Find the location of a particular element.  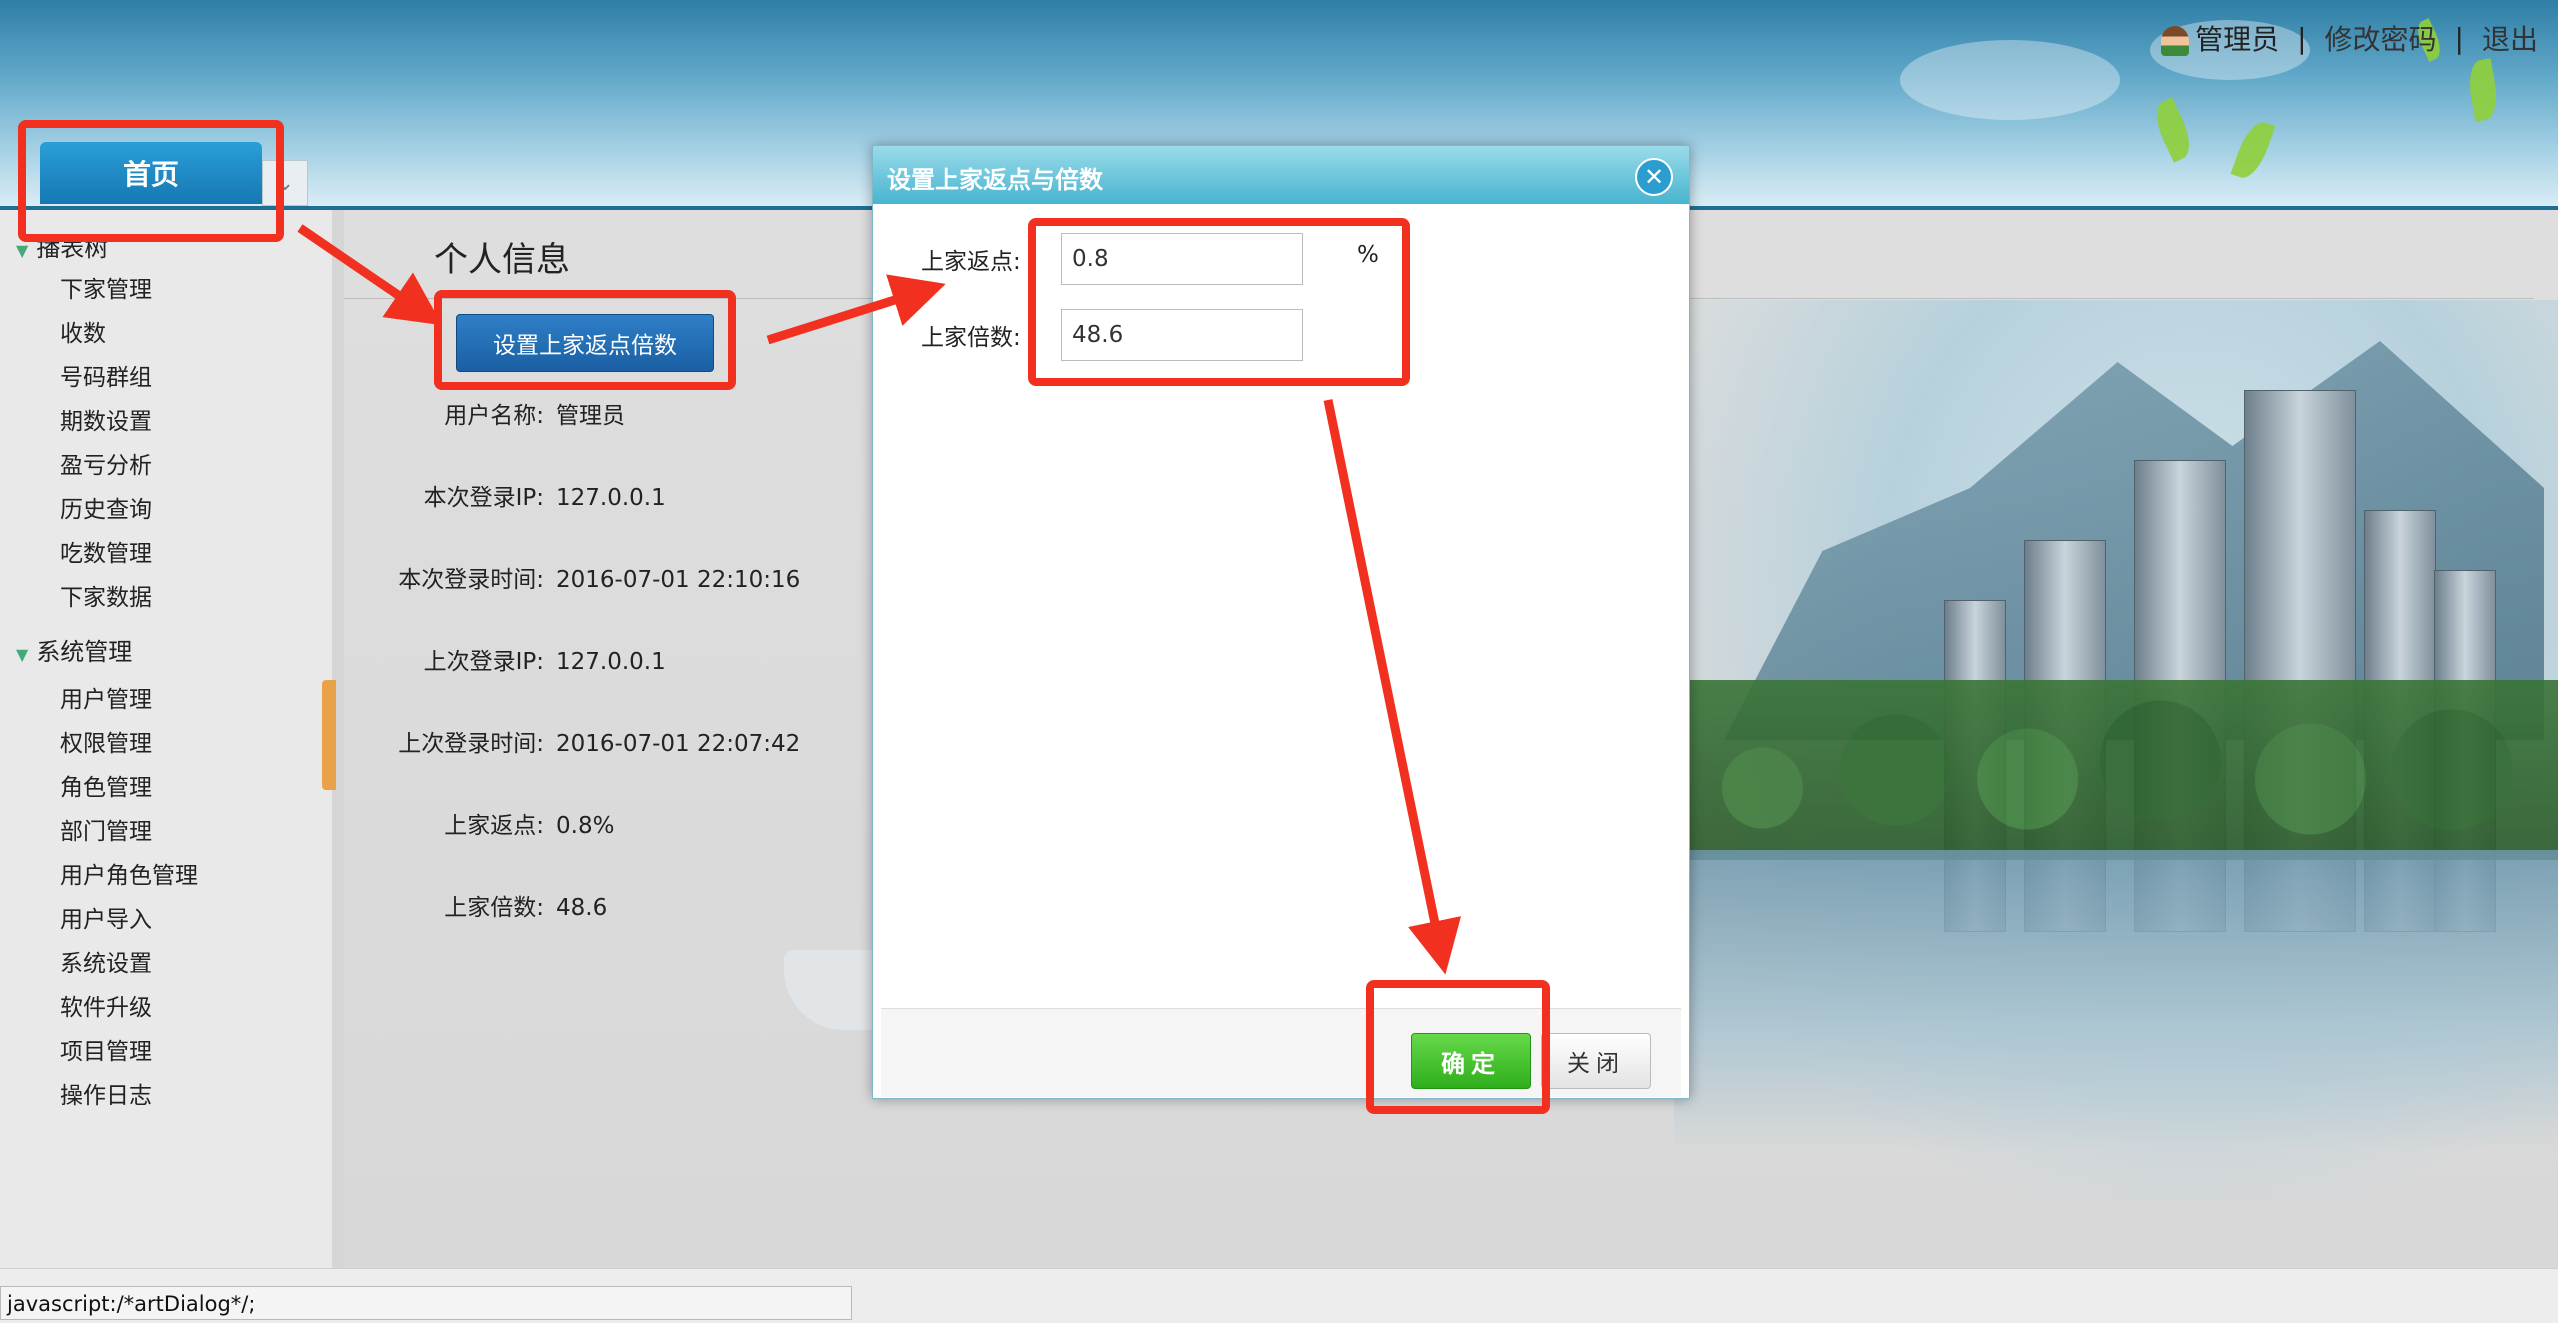

browser-status-bar: javascript:/*artDialog*/; is located at coordinates (426, 1303).